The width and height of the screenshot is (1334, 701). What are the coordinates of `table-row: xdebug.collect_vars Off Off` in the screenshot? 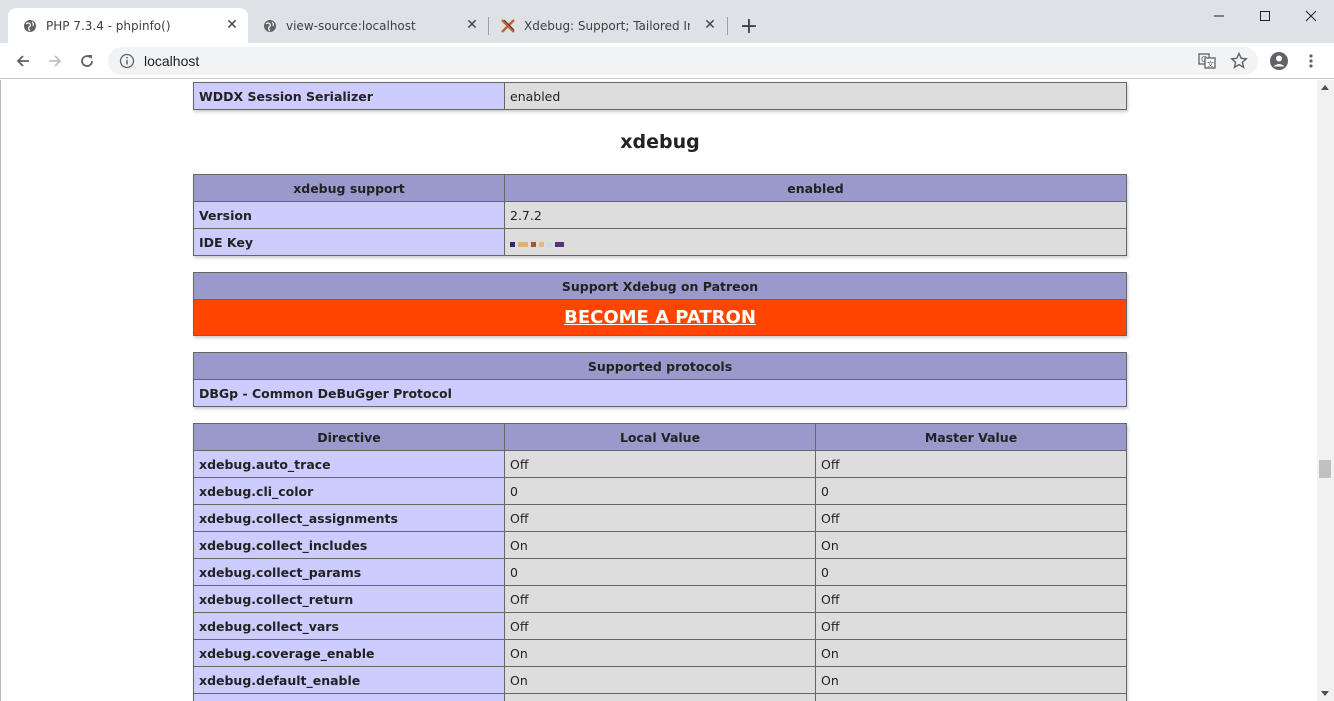 It's located at (660, 626).